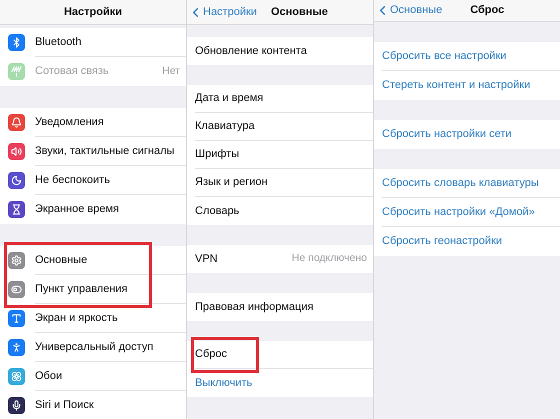 This screenshot has height=419, width=560. Describe the element at coordinates (49, 376) in the screenshot. I see `row-label: Обои` at that location.